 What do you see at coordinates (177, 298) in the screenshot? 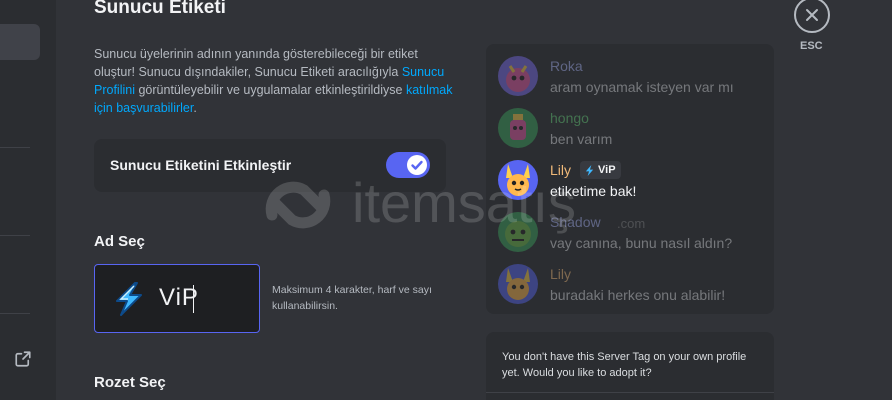
I see `tag-name-input: ViP` at bounding box center [177, 298].